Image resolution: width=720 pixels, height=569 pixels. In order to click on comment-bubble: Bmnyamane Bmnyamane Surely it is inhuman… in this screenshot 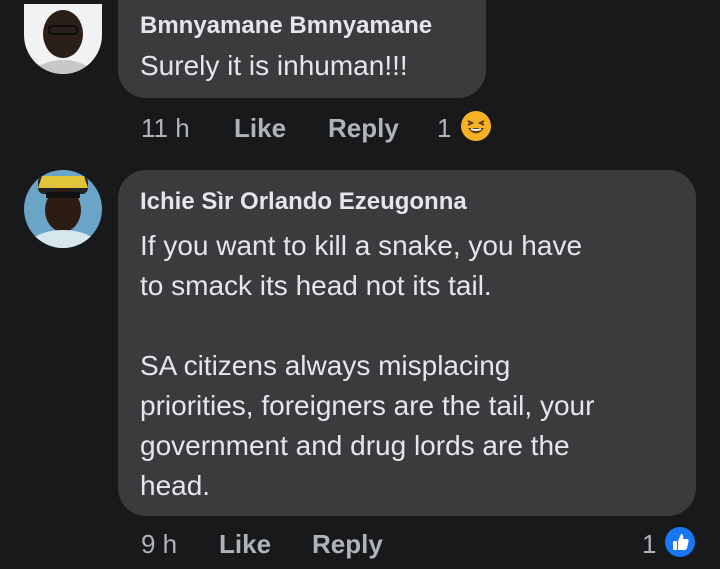, I will do `click(302, 49)`.